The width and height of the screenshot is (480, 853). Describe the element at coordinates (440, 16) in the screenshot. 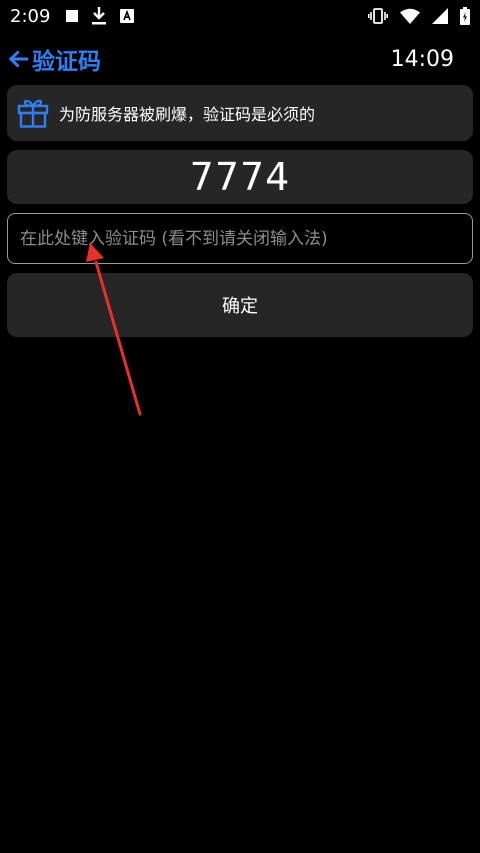

I see `signal-icon` at that location.